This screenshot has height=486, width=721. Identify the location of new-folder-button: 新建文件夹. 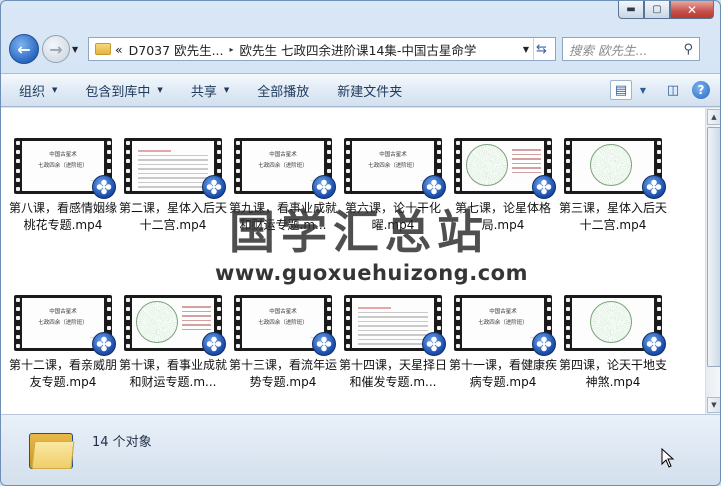
(369, 90).